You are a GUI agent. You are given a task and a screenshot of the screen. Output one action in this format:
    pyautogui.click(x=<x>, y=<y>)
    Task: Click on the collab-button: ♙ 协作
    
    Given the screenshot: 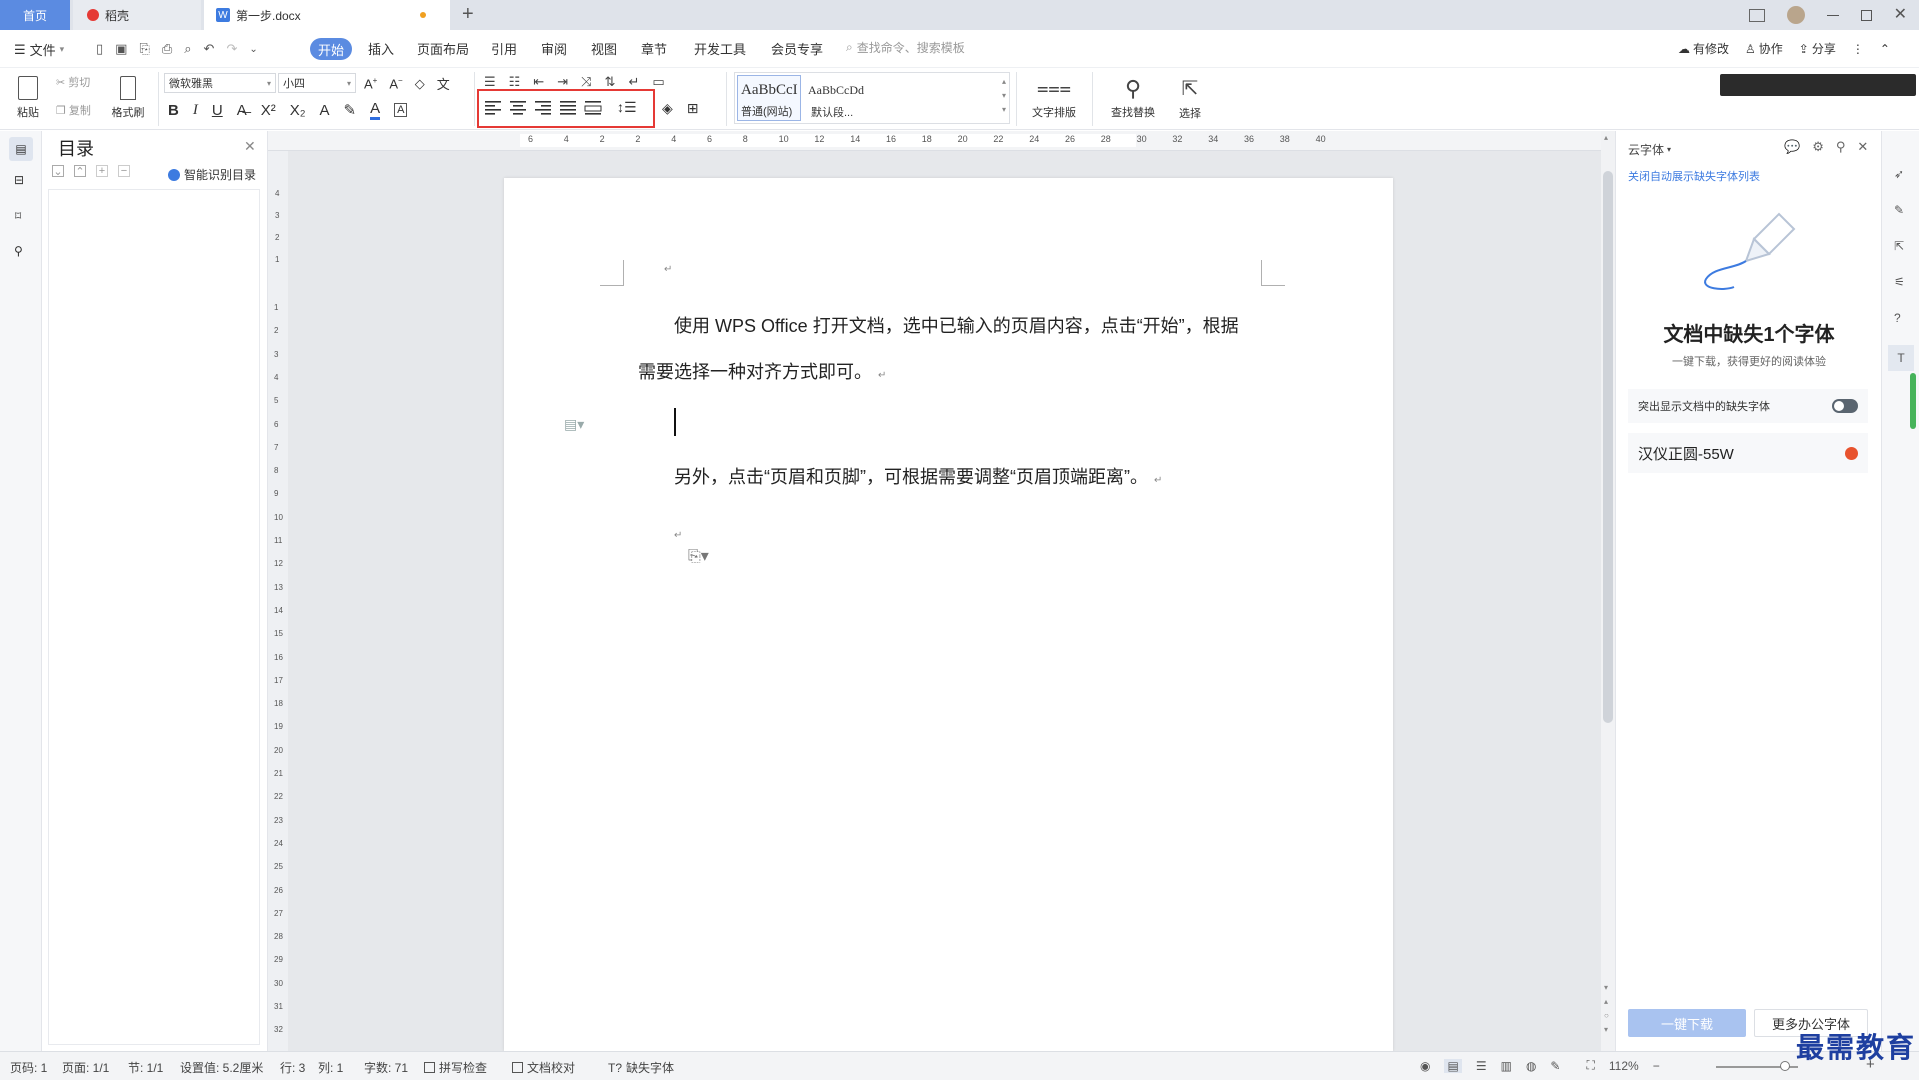 What is the action you would take?
    pyautogui.click(x=1764, y=48)
    